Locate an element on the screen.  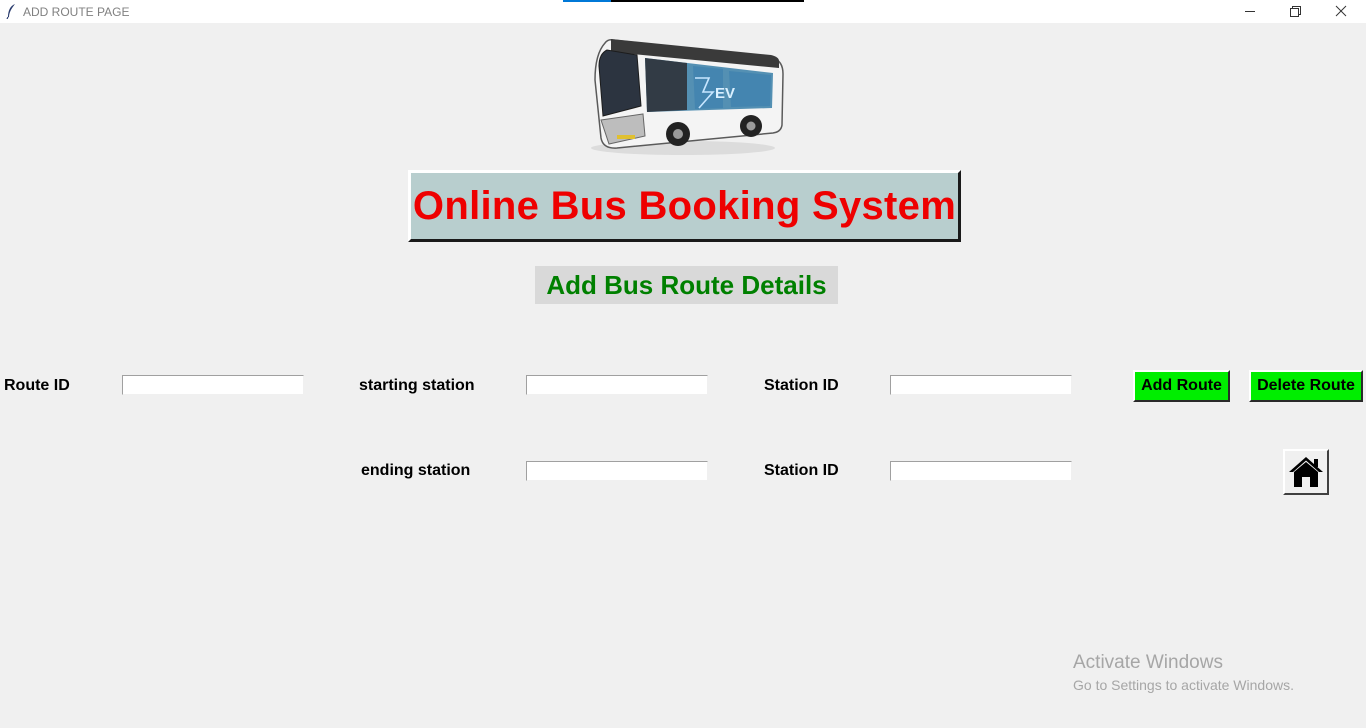
page-title: Online Bus Booking System is located at coordinates (684, 205).